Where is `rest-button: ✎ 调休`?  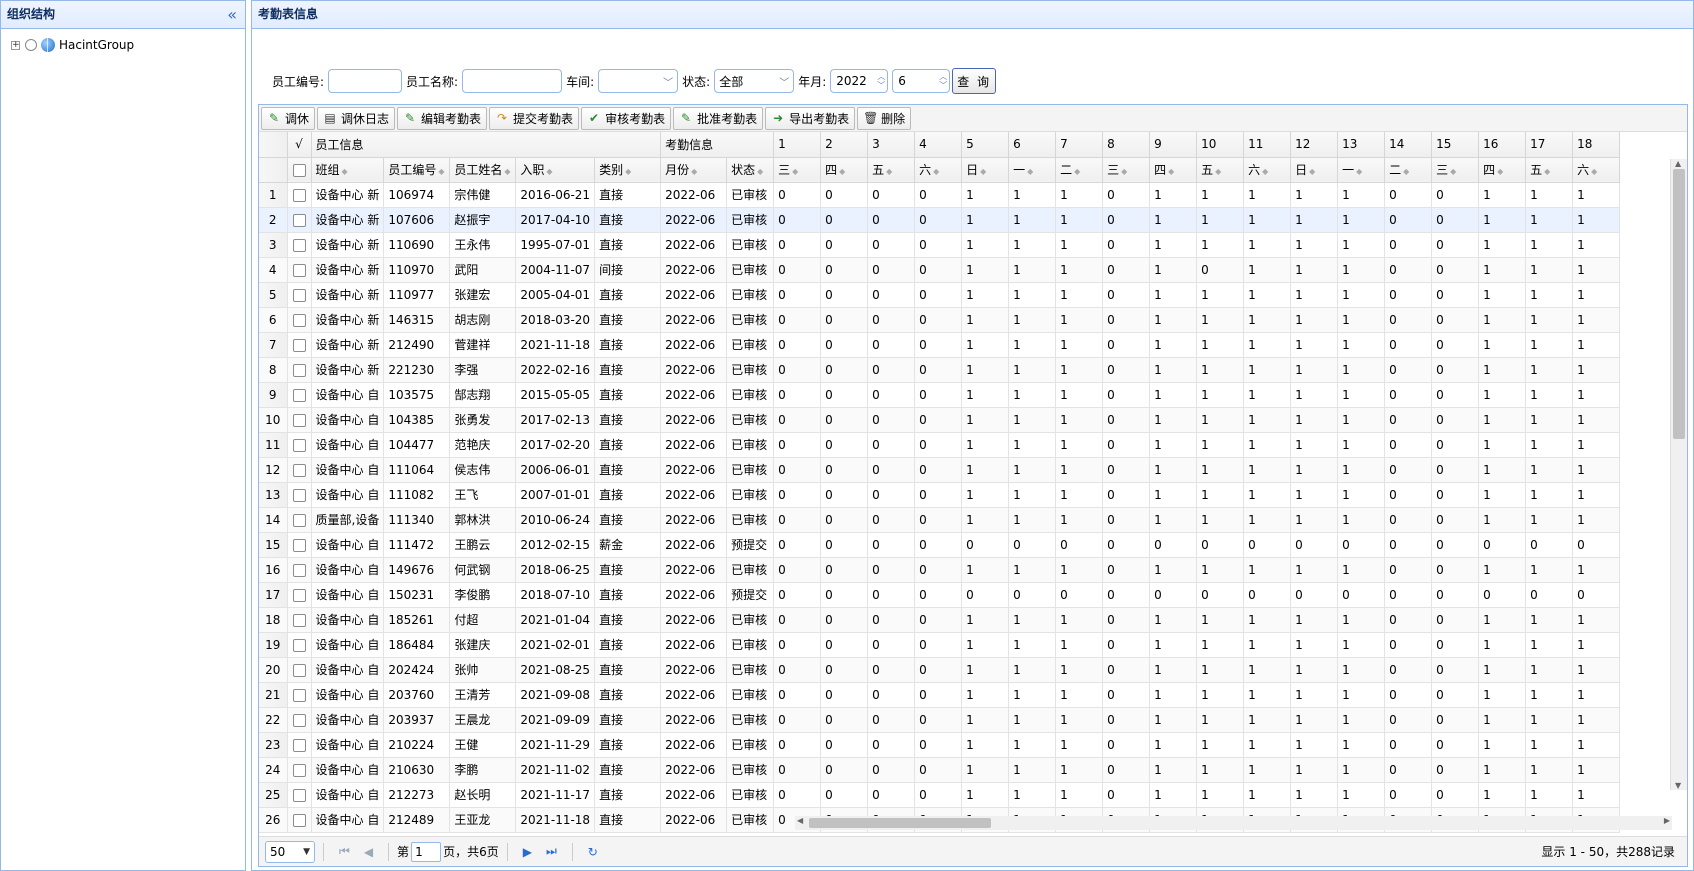
rest-button: ✎ 调休 is located at coordinates (288, 118).